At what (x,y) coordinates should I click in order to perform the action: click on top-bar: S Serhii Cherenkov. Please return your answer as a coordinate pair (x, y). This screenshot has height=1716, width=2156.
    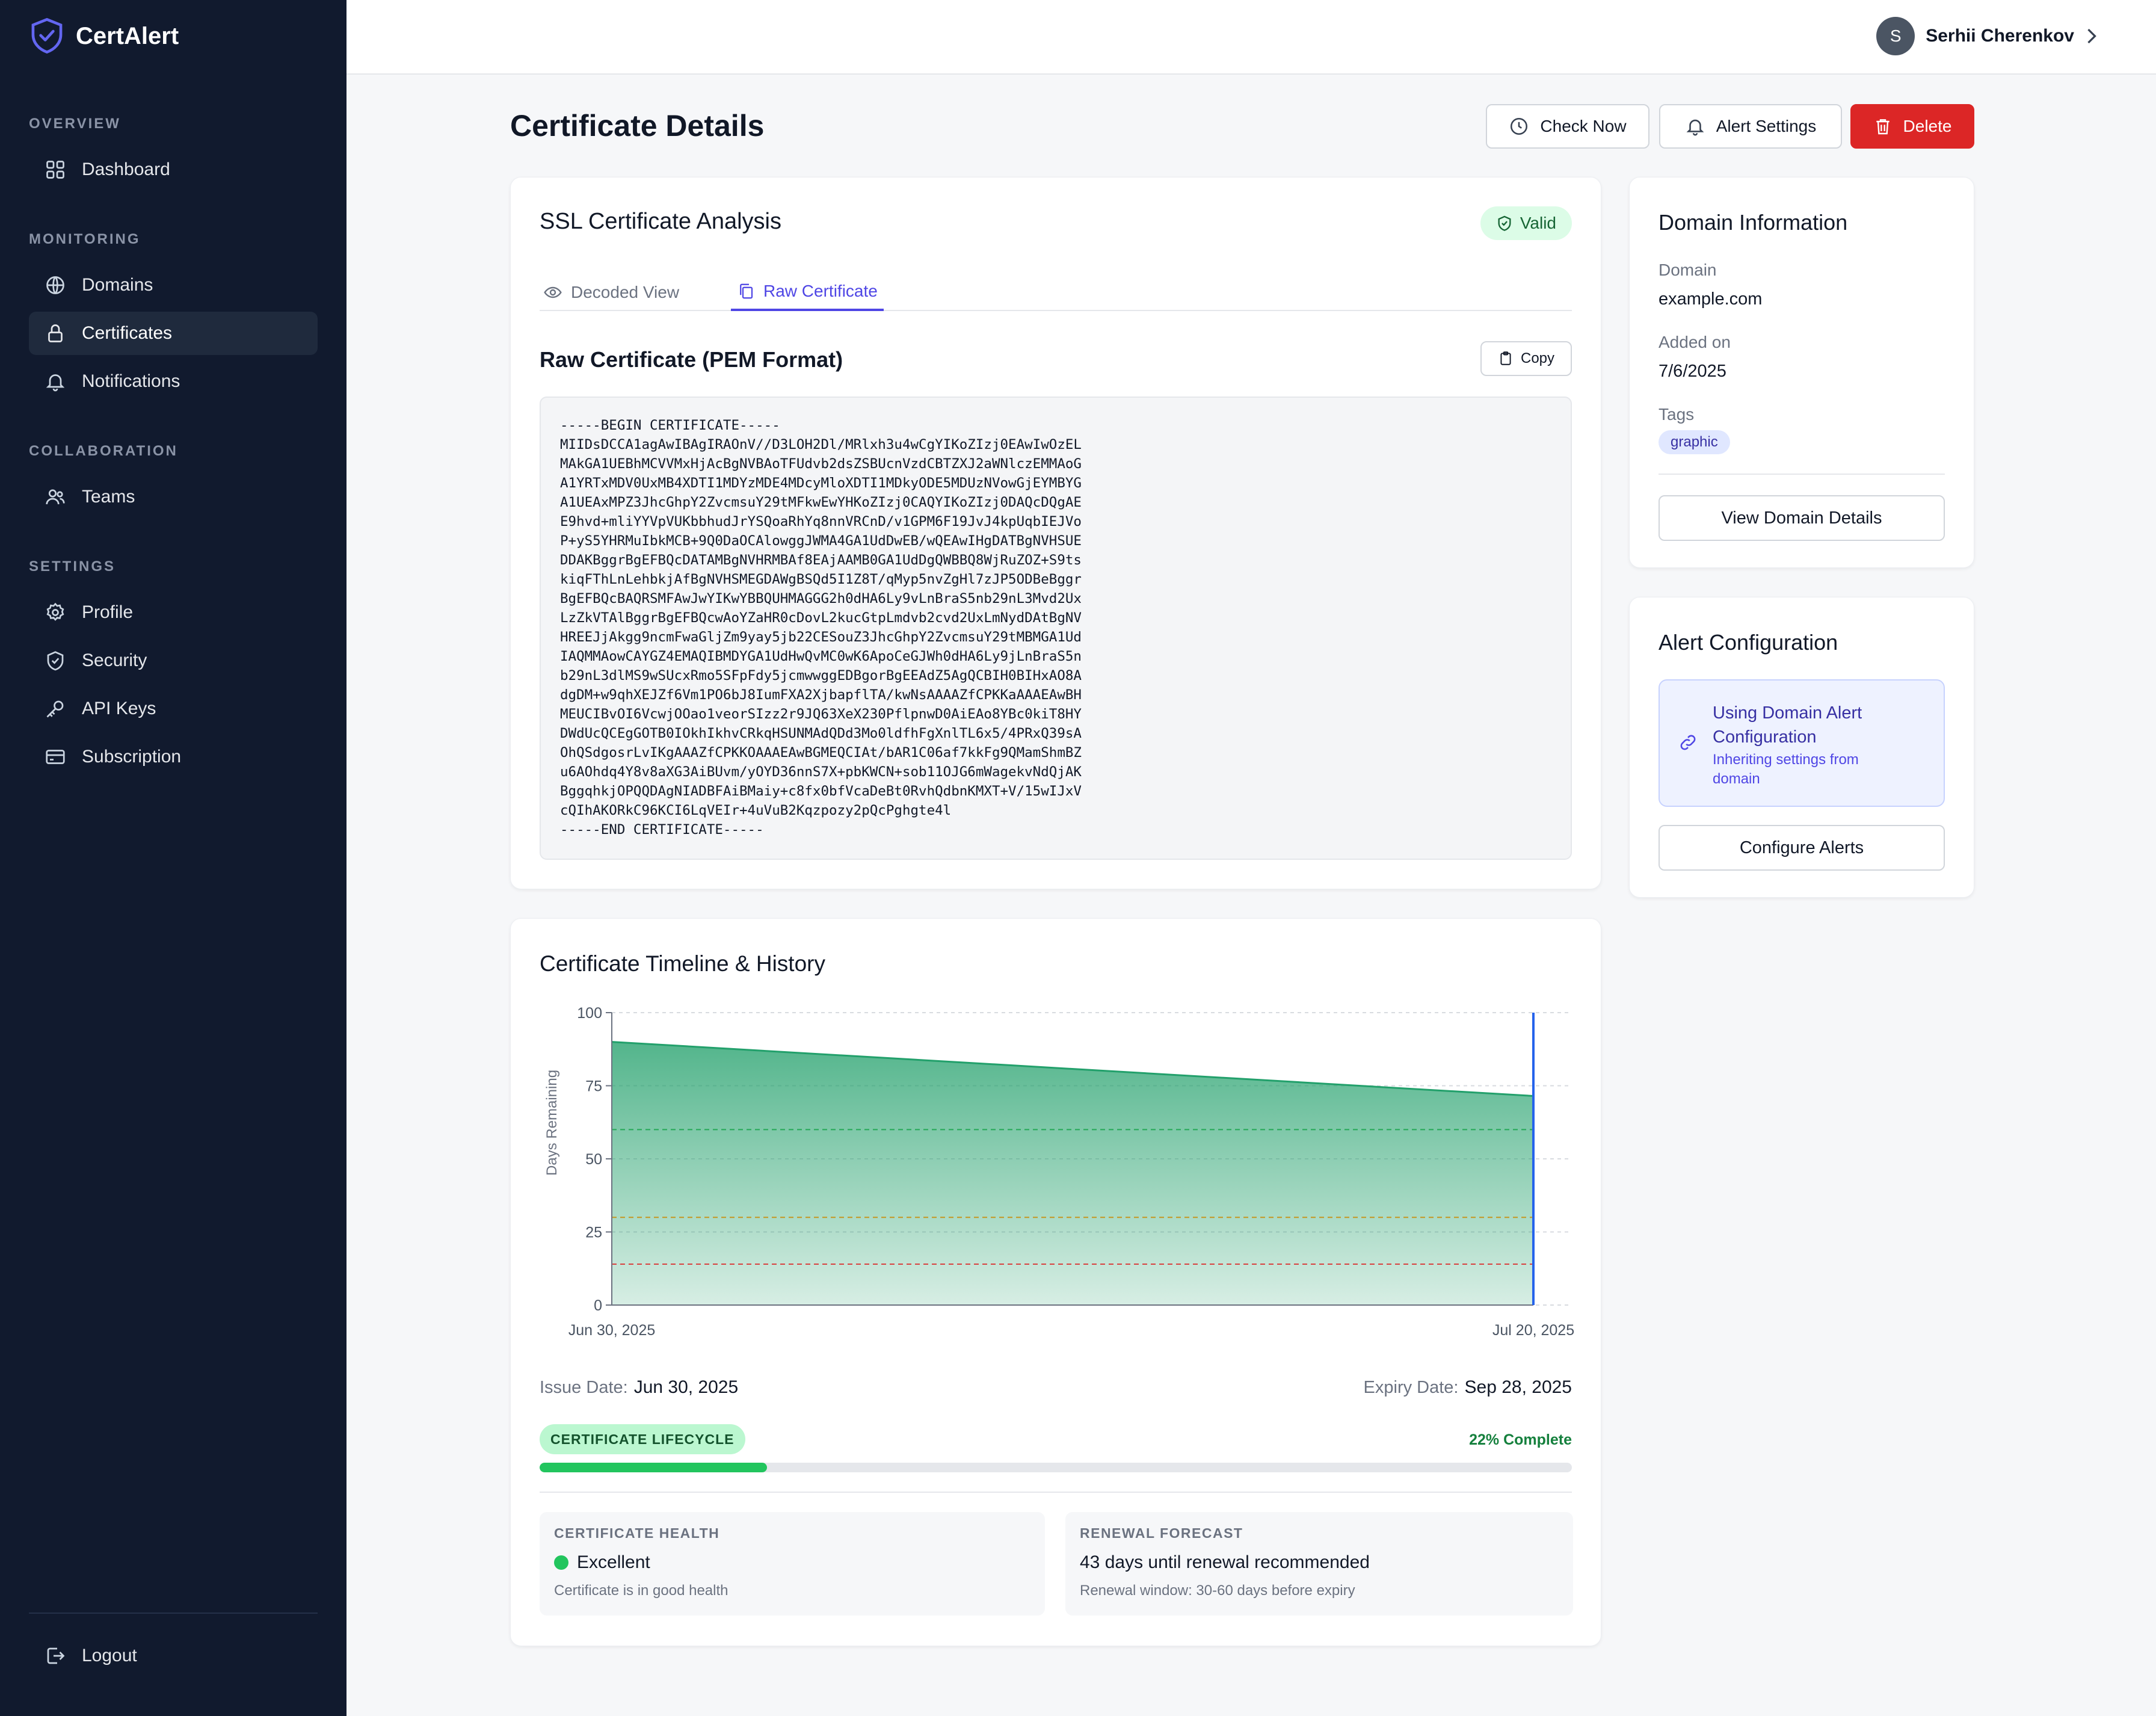
    Looking at the image, I should click on (1251, 37).